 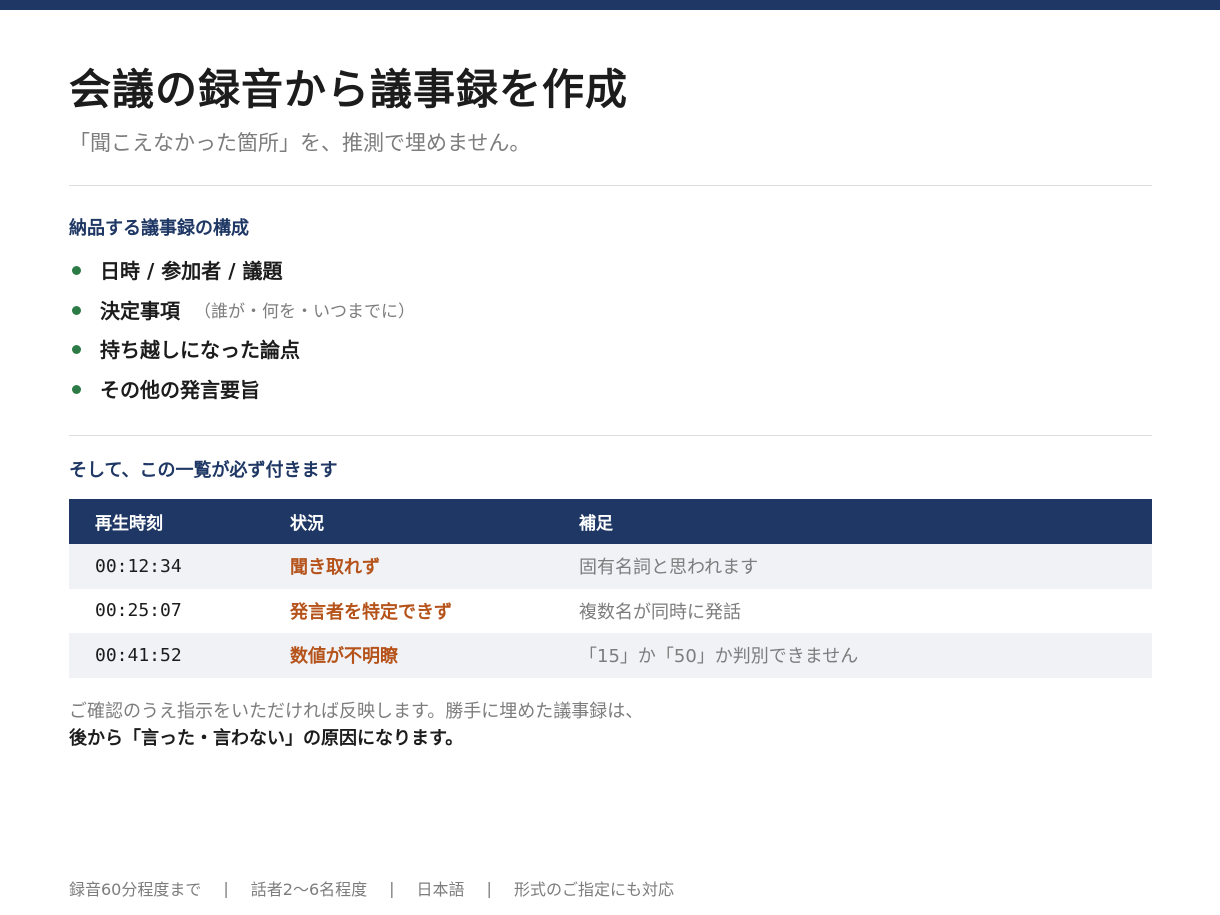 I want to click on cell-status: 数値が不明瞭, so click(x=434, y=655).